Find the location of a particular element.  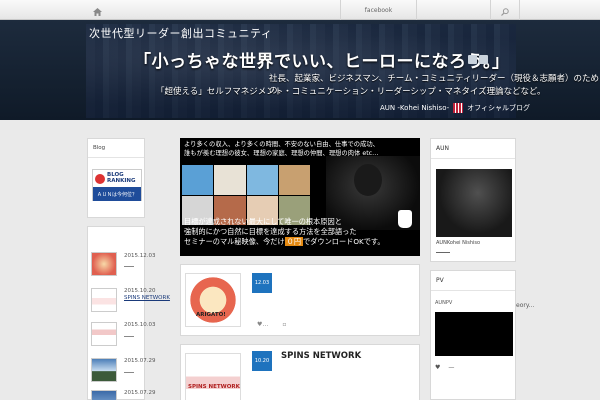

aun-widget: AUN AUNKohei Nishiso is located at coordinates (473, 200).